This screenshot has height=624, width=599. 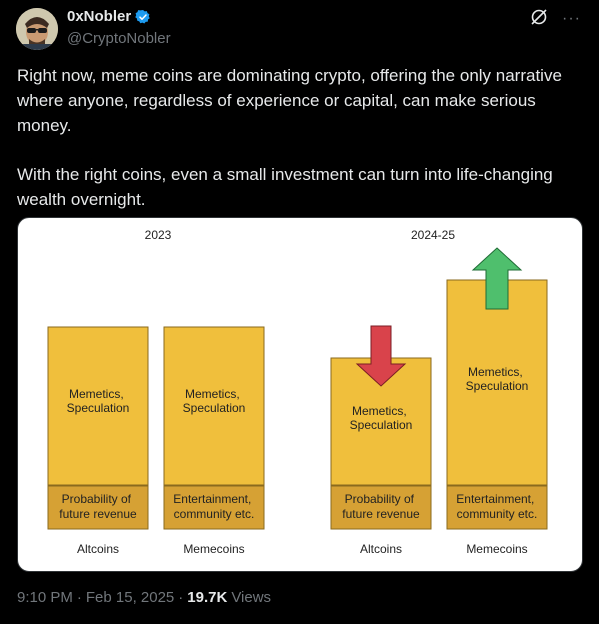 What do you see at coordinates (130, 597) in the screenshot?
I see `tweet-date: Feb 15, 2025` at bounding box center [130, 597].